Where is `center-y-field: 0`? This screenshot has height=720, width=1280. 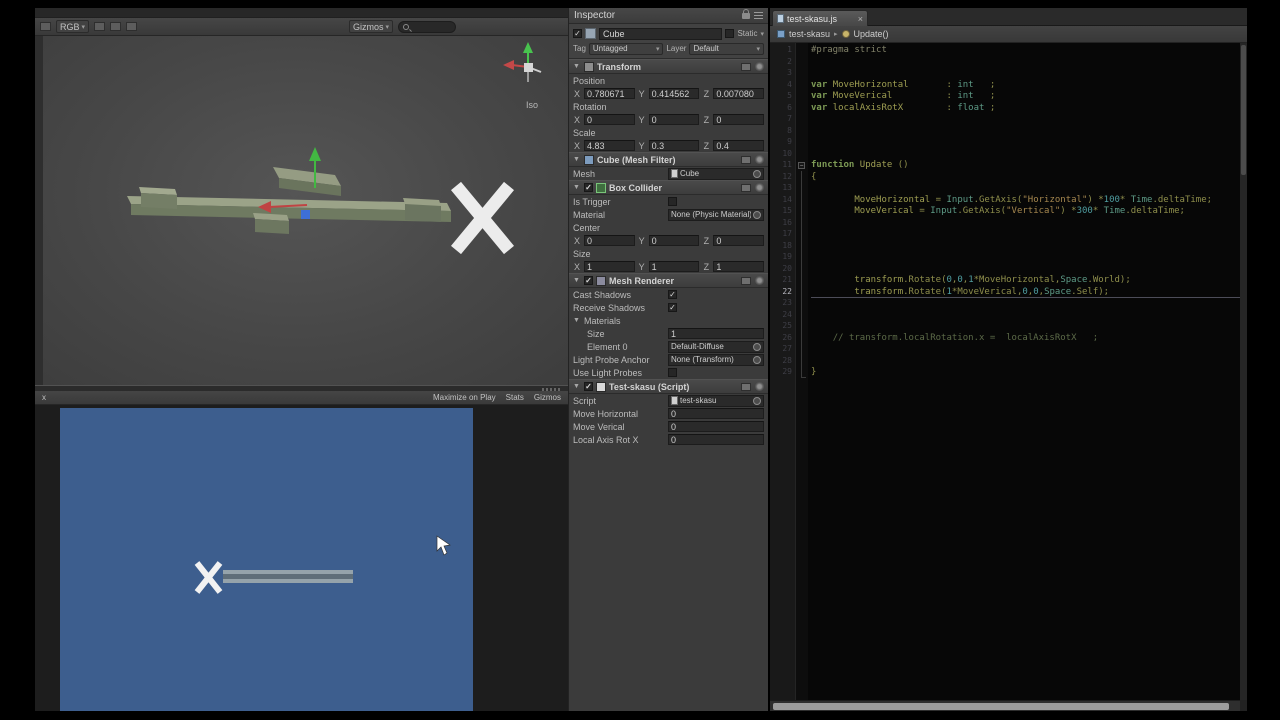 center-y-field: 0 is located at coordinates (674, 240).